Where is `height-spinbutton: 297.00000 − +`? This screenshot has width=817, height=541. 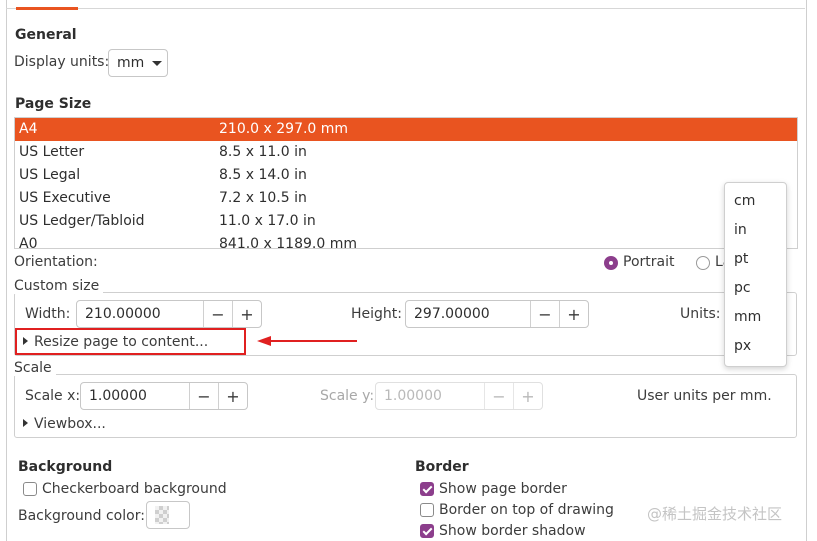 height-spinbutton: 297.00000 − + is located at coordinates (497, 314).